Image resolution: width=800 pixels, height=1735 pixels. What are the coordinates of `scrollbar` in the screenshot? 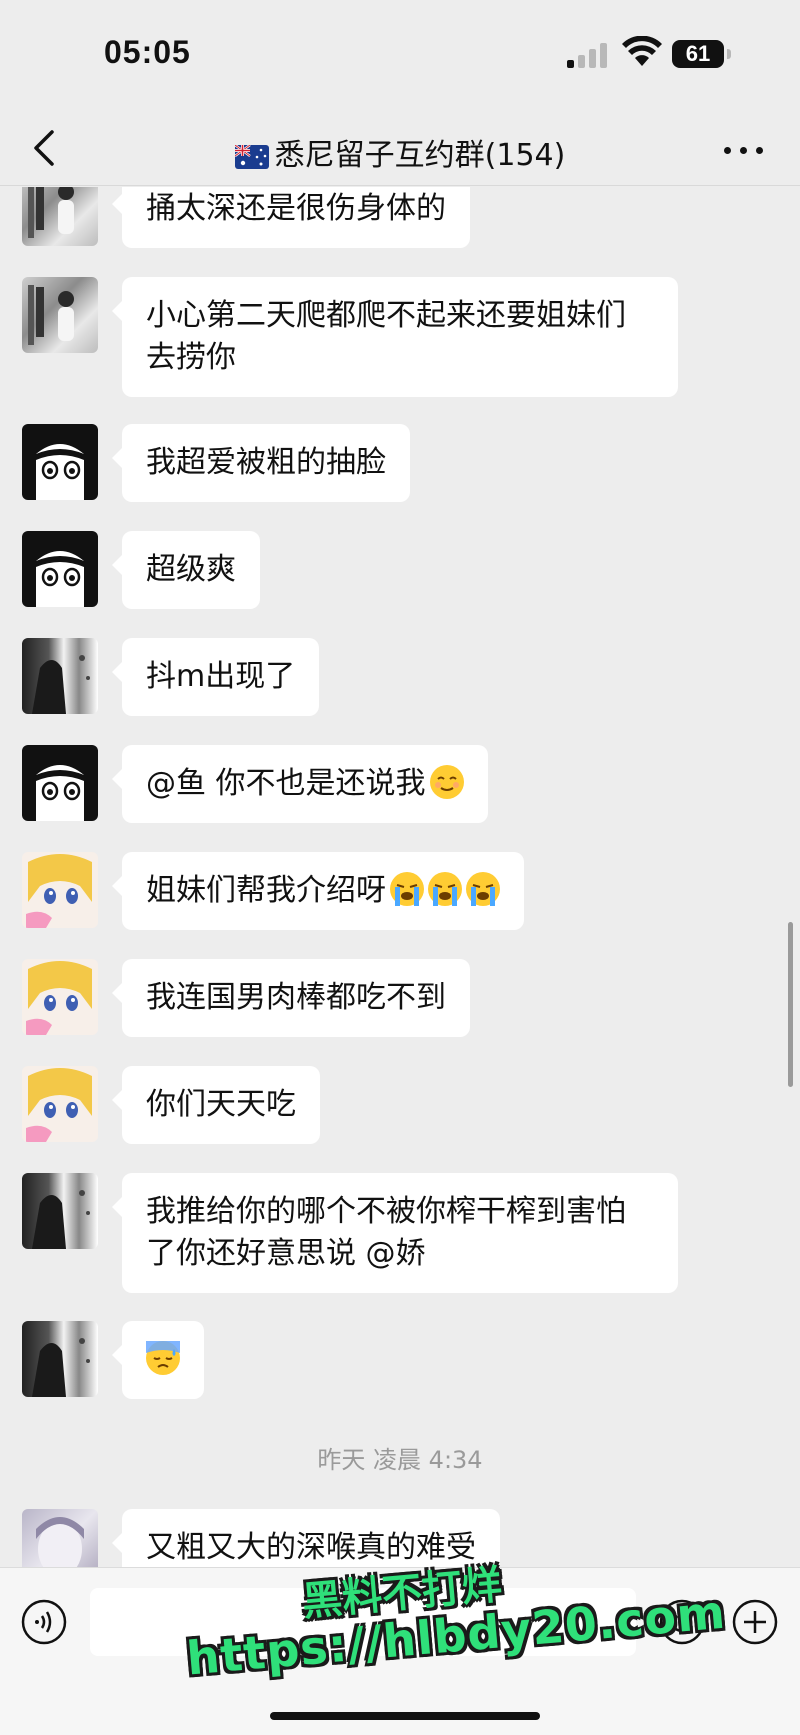 It's located at (790, 1004).